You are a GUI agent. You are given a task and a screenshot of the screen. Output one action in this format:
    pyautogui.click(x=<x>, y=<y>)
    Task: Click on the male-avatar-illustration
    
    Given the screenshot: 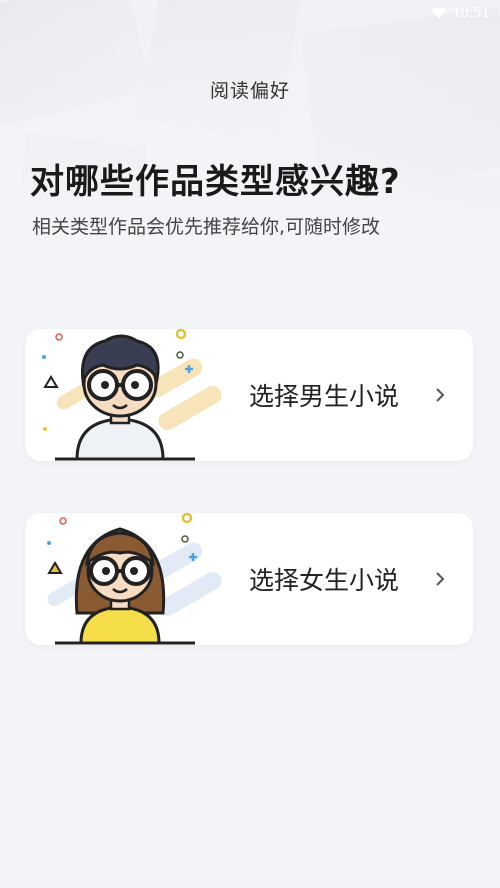 What is the action you would take?
    pyautogui.click(x=132, y=395)
    